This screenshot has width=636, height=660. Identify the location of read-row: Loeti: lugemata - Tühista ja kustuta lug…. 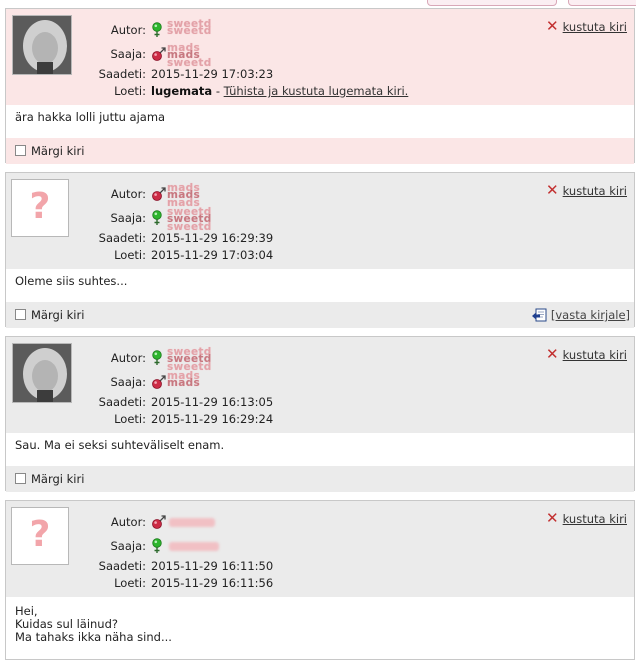
(246, 91).